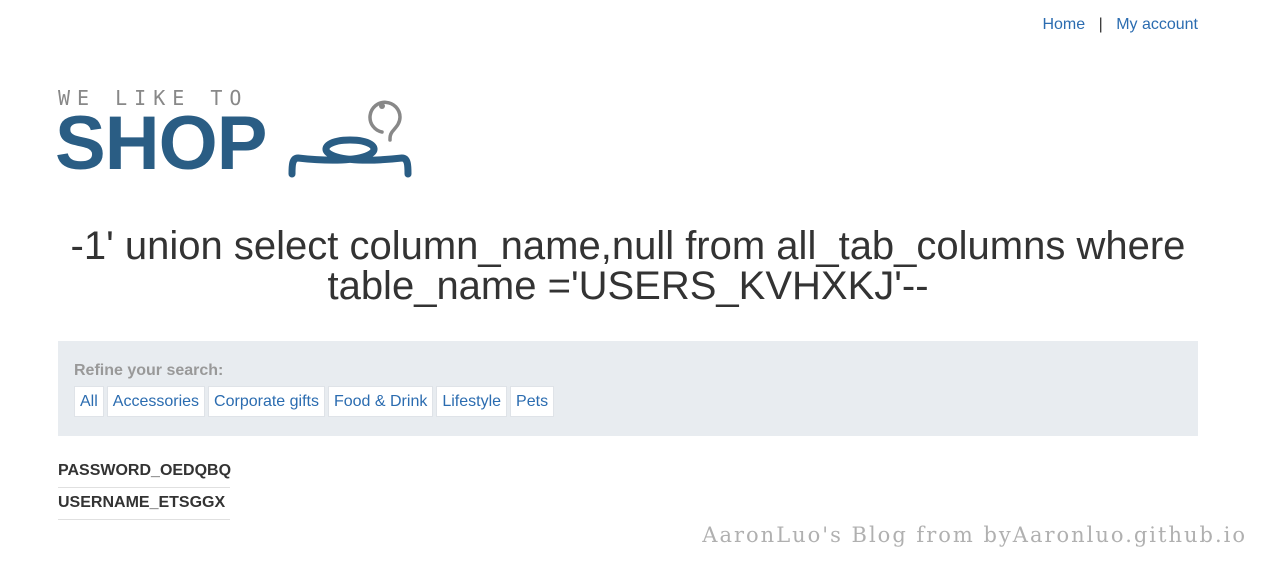 The image size is (1273, 571). What do you see at coordinates (266, 401) in the screenshot?
I see `filter-corporate-gifts: Corporate gifts` at bounding box center [266, 401].